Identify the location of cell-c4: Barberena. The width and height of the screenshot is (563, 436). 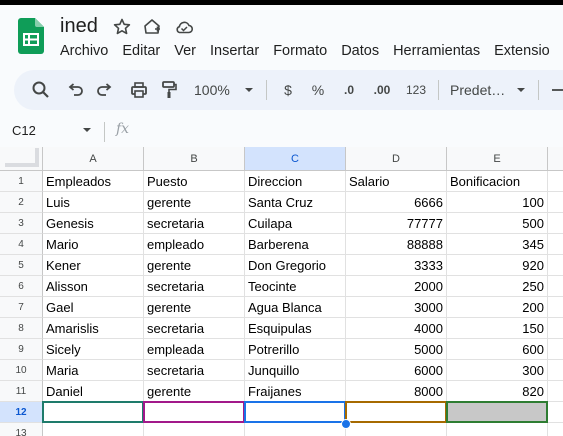
(295, 244).